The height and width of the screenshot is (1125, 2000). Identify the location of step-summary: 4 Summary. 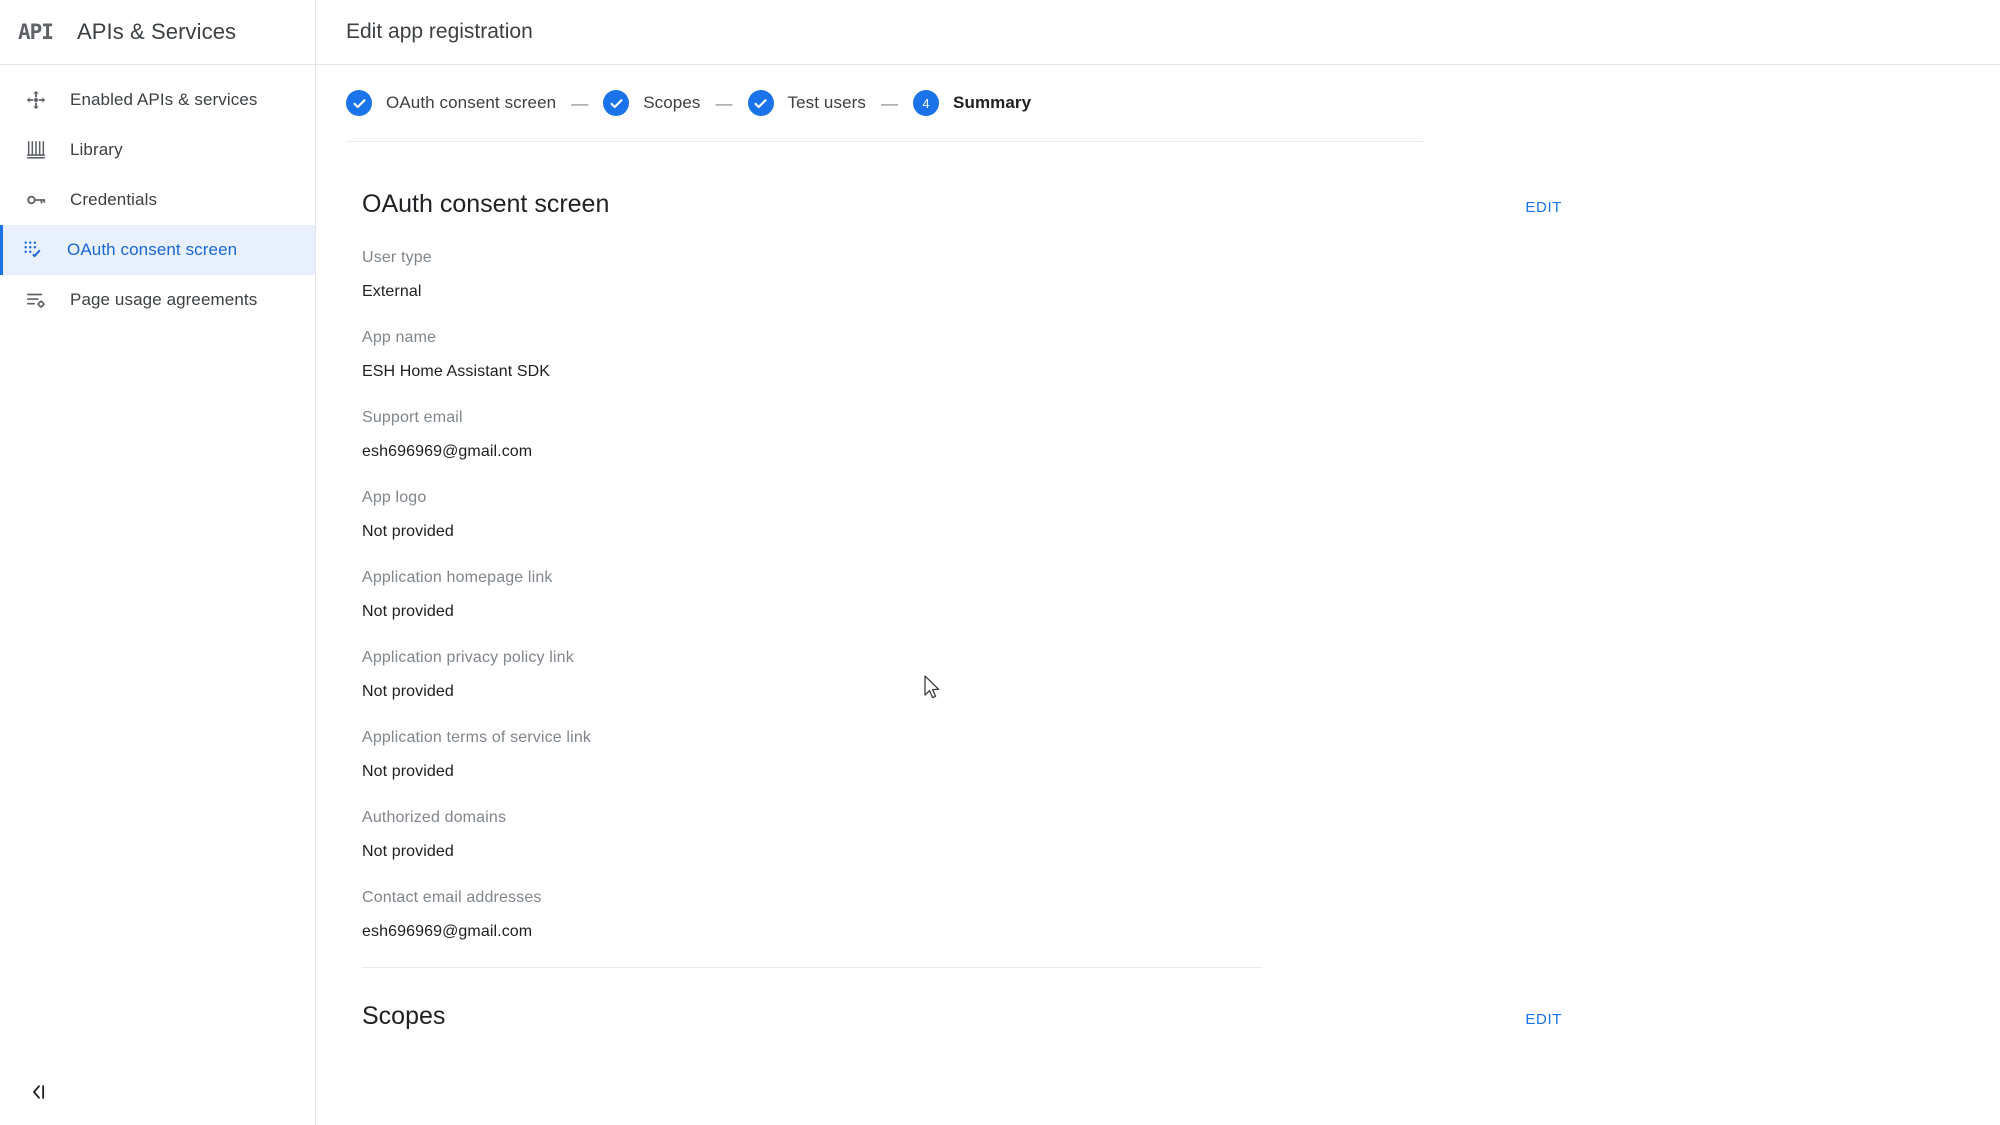
(972, 103).